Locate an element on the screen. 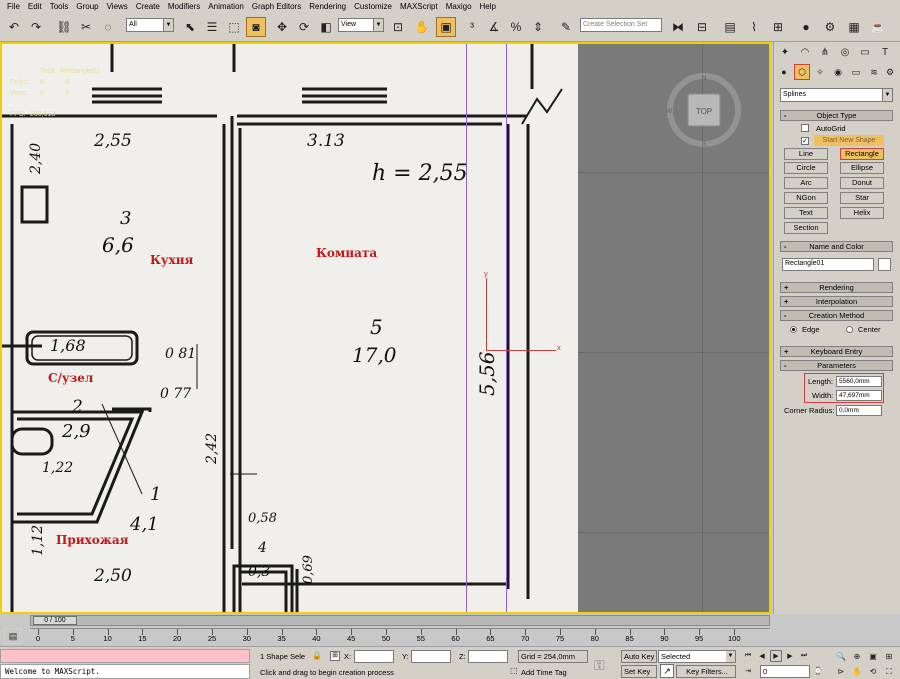  corner-radius-spinner: 0,0mm is located at coordinates (859, 410).